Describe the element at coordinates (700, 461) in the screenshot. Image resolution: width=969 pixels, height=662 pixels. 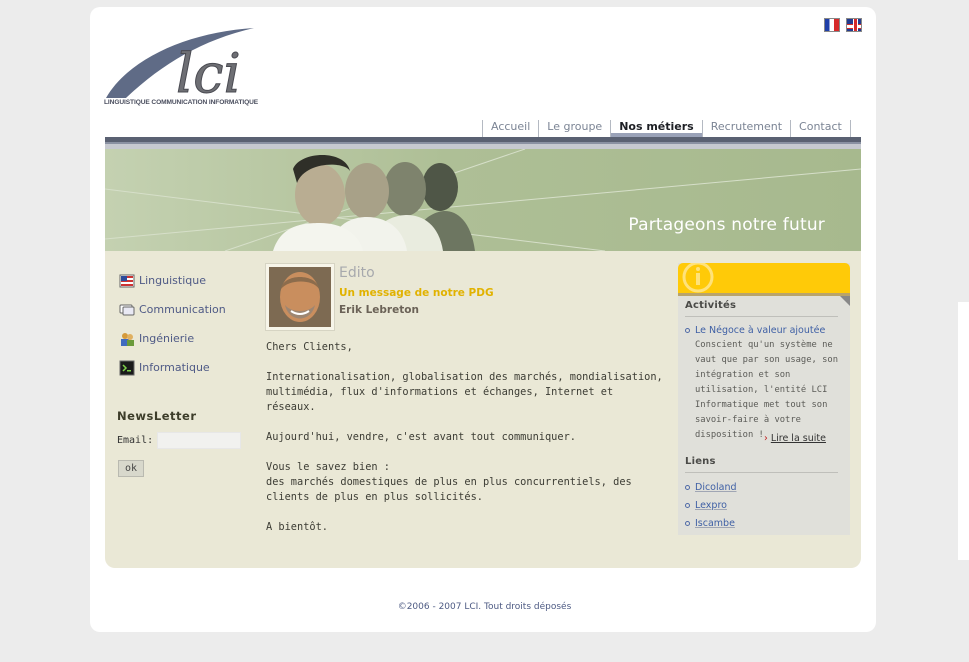
I see `liens-heading: Liens` at that location.